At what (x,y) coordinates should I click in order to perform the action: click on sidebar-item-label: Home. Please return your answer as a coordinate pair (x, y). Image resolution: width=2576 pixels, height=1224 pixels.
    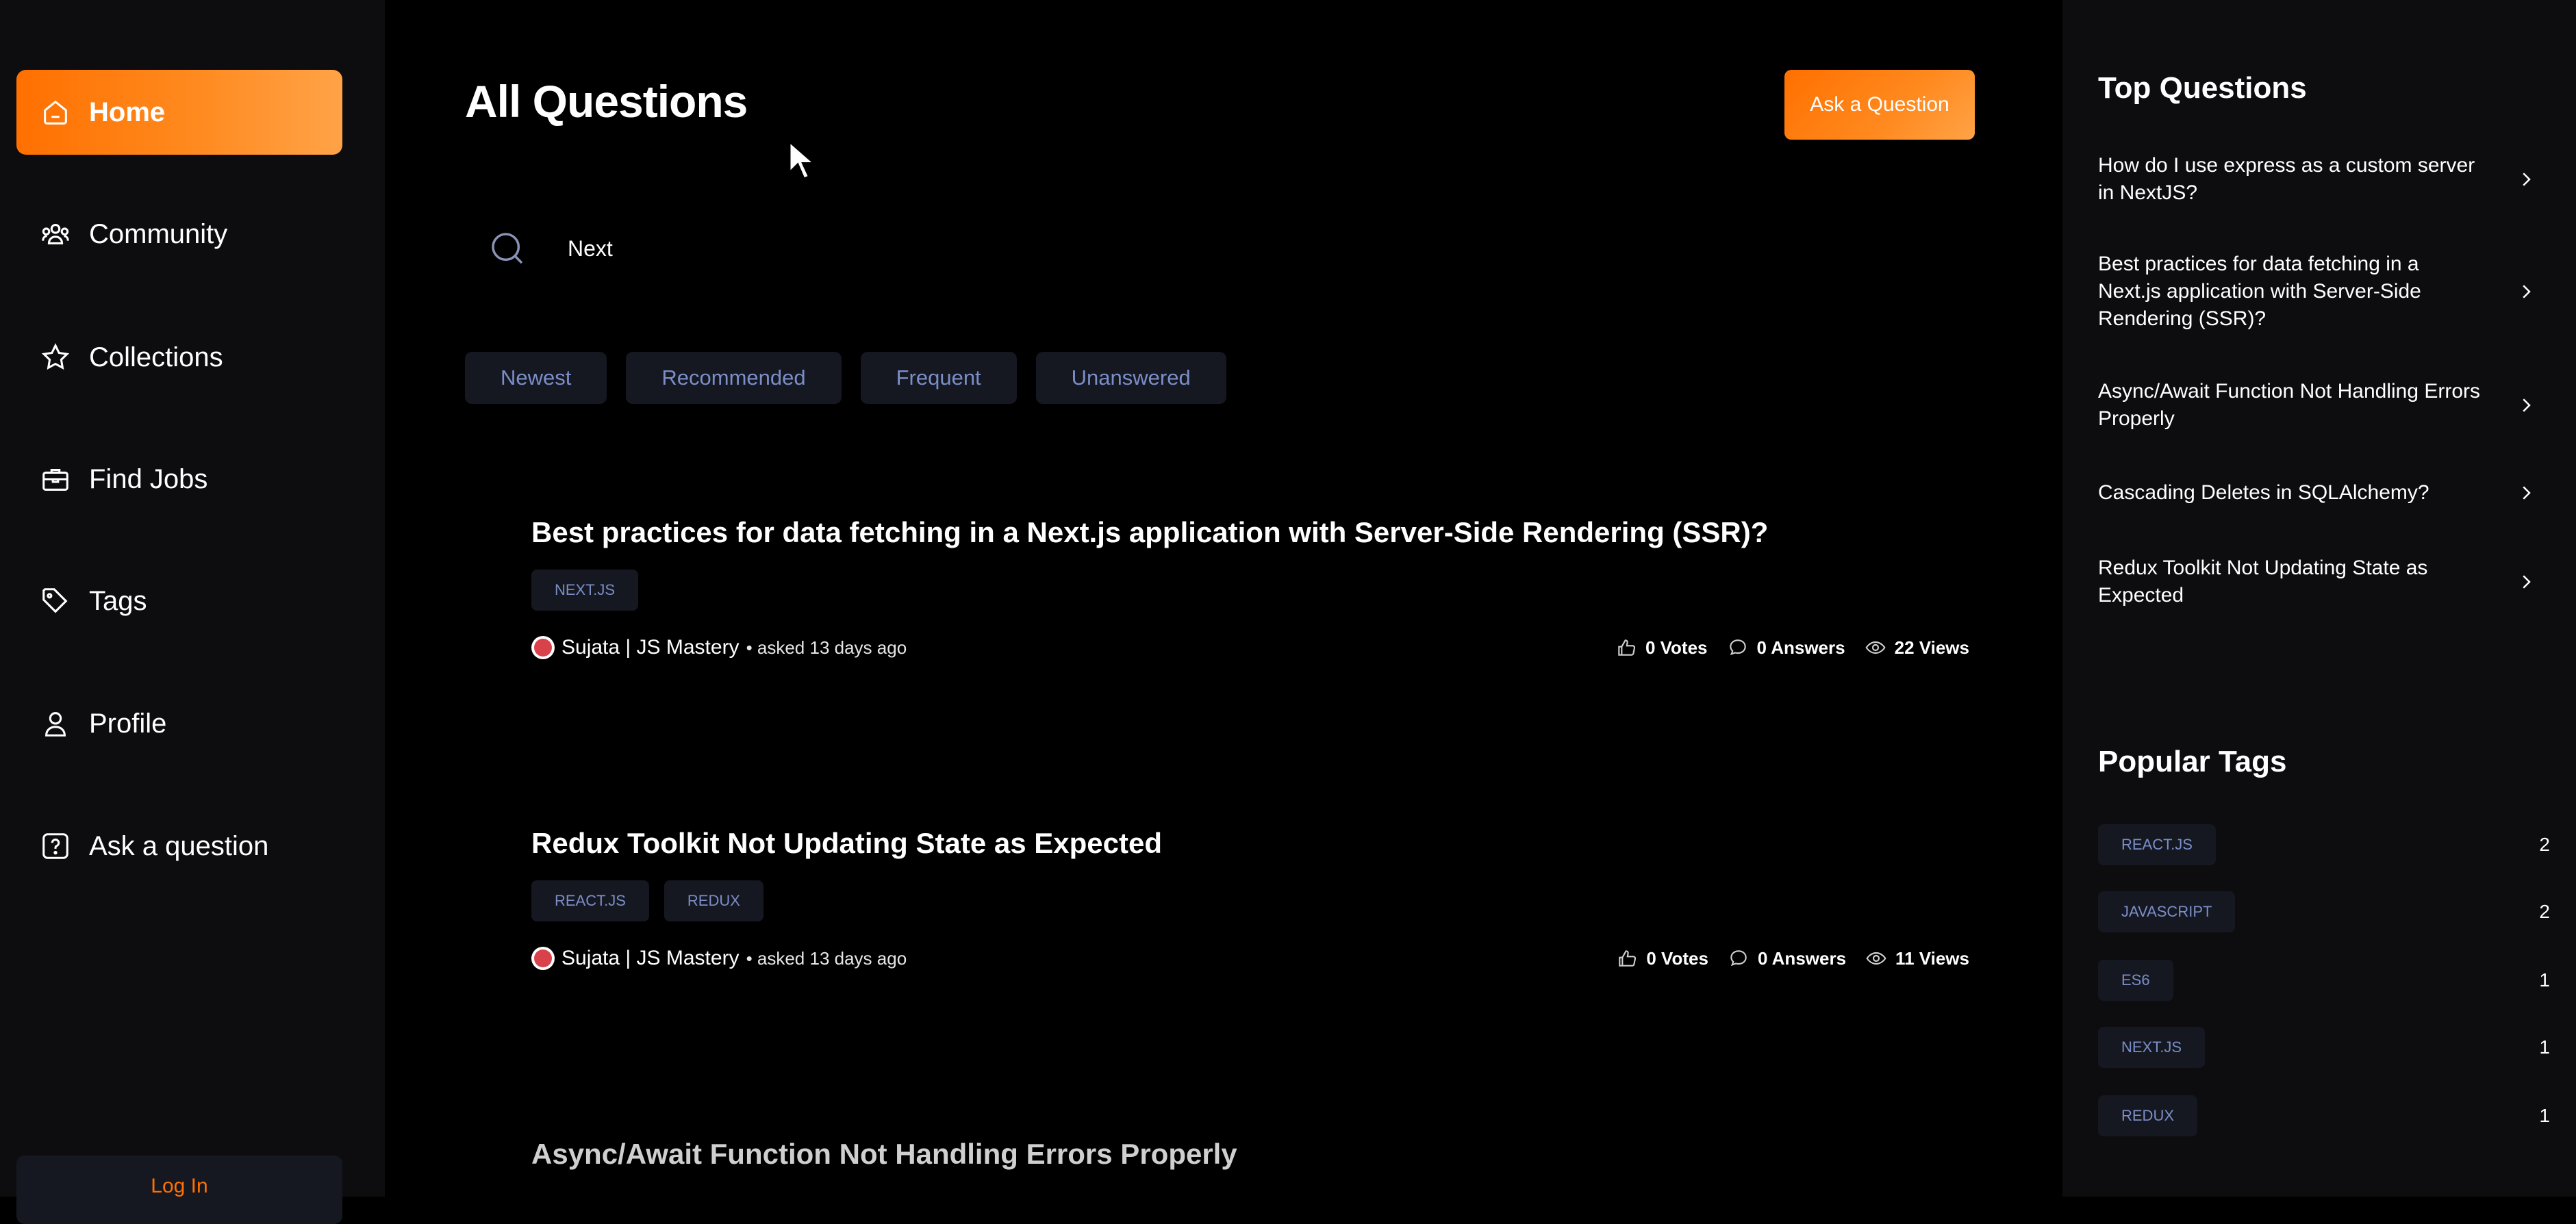
    Looking at the image, I should click on (127, 112).